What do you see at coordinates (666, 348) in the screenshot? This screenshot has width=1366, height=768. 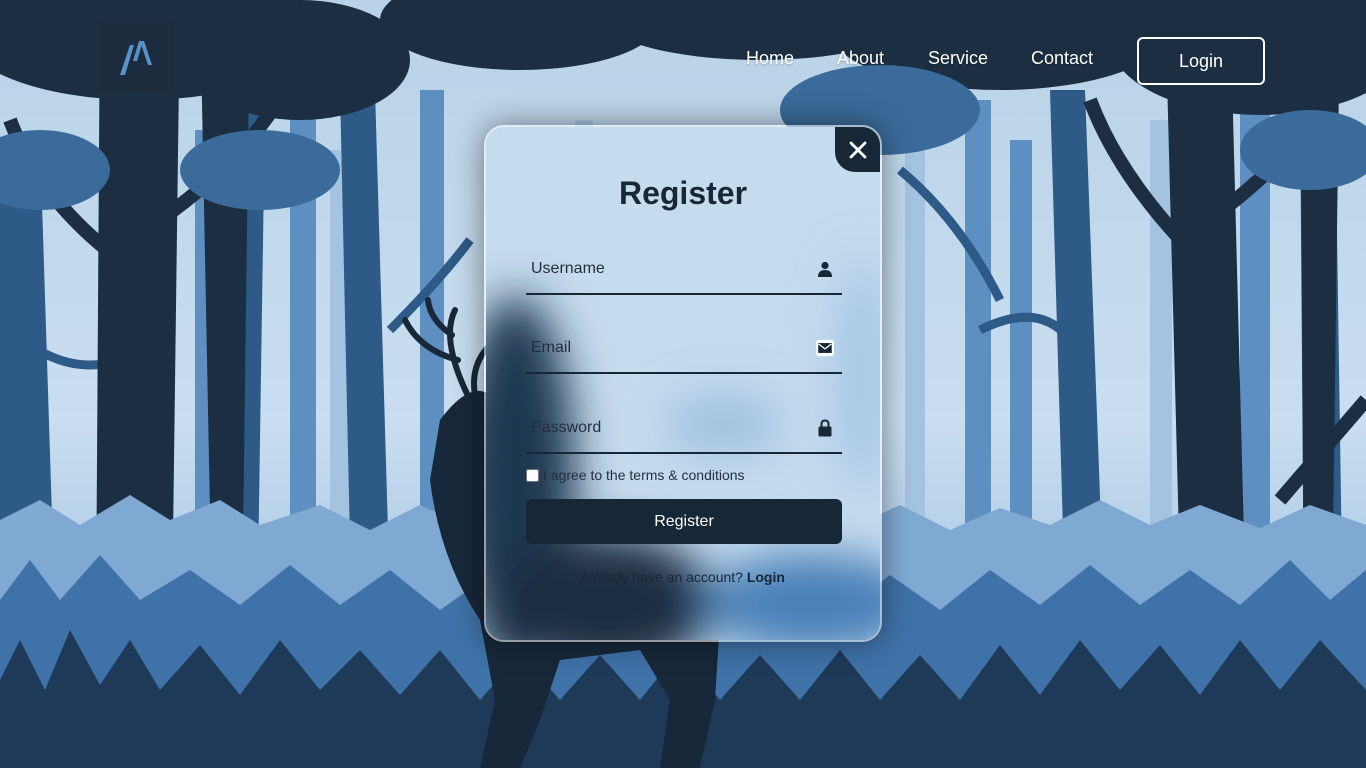 I see `email-input` at bounding box center [666, 348].